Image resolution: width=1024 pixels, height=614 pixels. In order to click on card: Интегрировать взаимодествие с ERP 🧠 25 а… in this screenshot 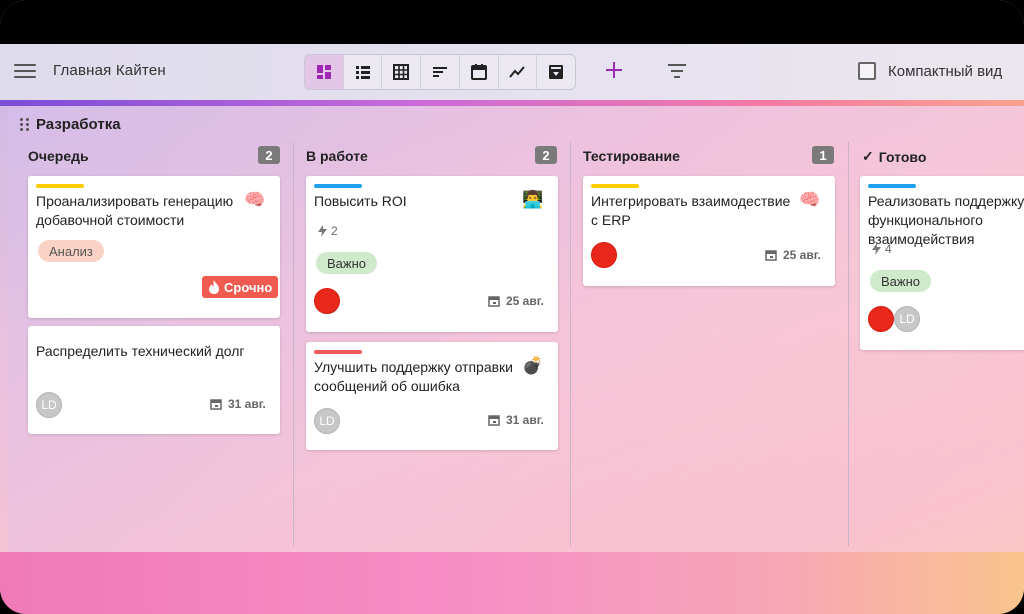, I will do `click(709, 231)`.